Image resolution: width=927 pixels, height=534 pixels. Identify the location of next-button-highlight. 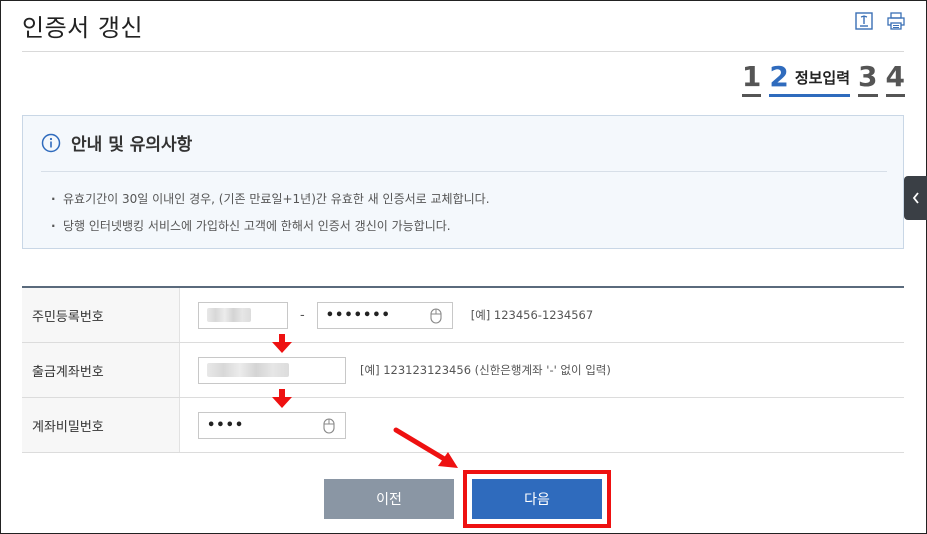
(537, 499).